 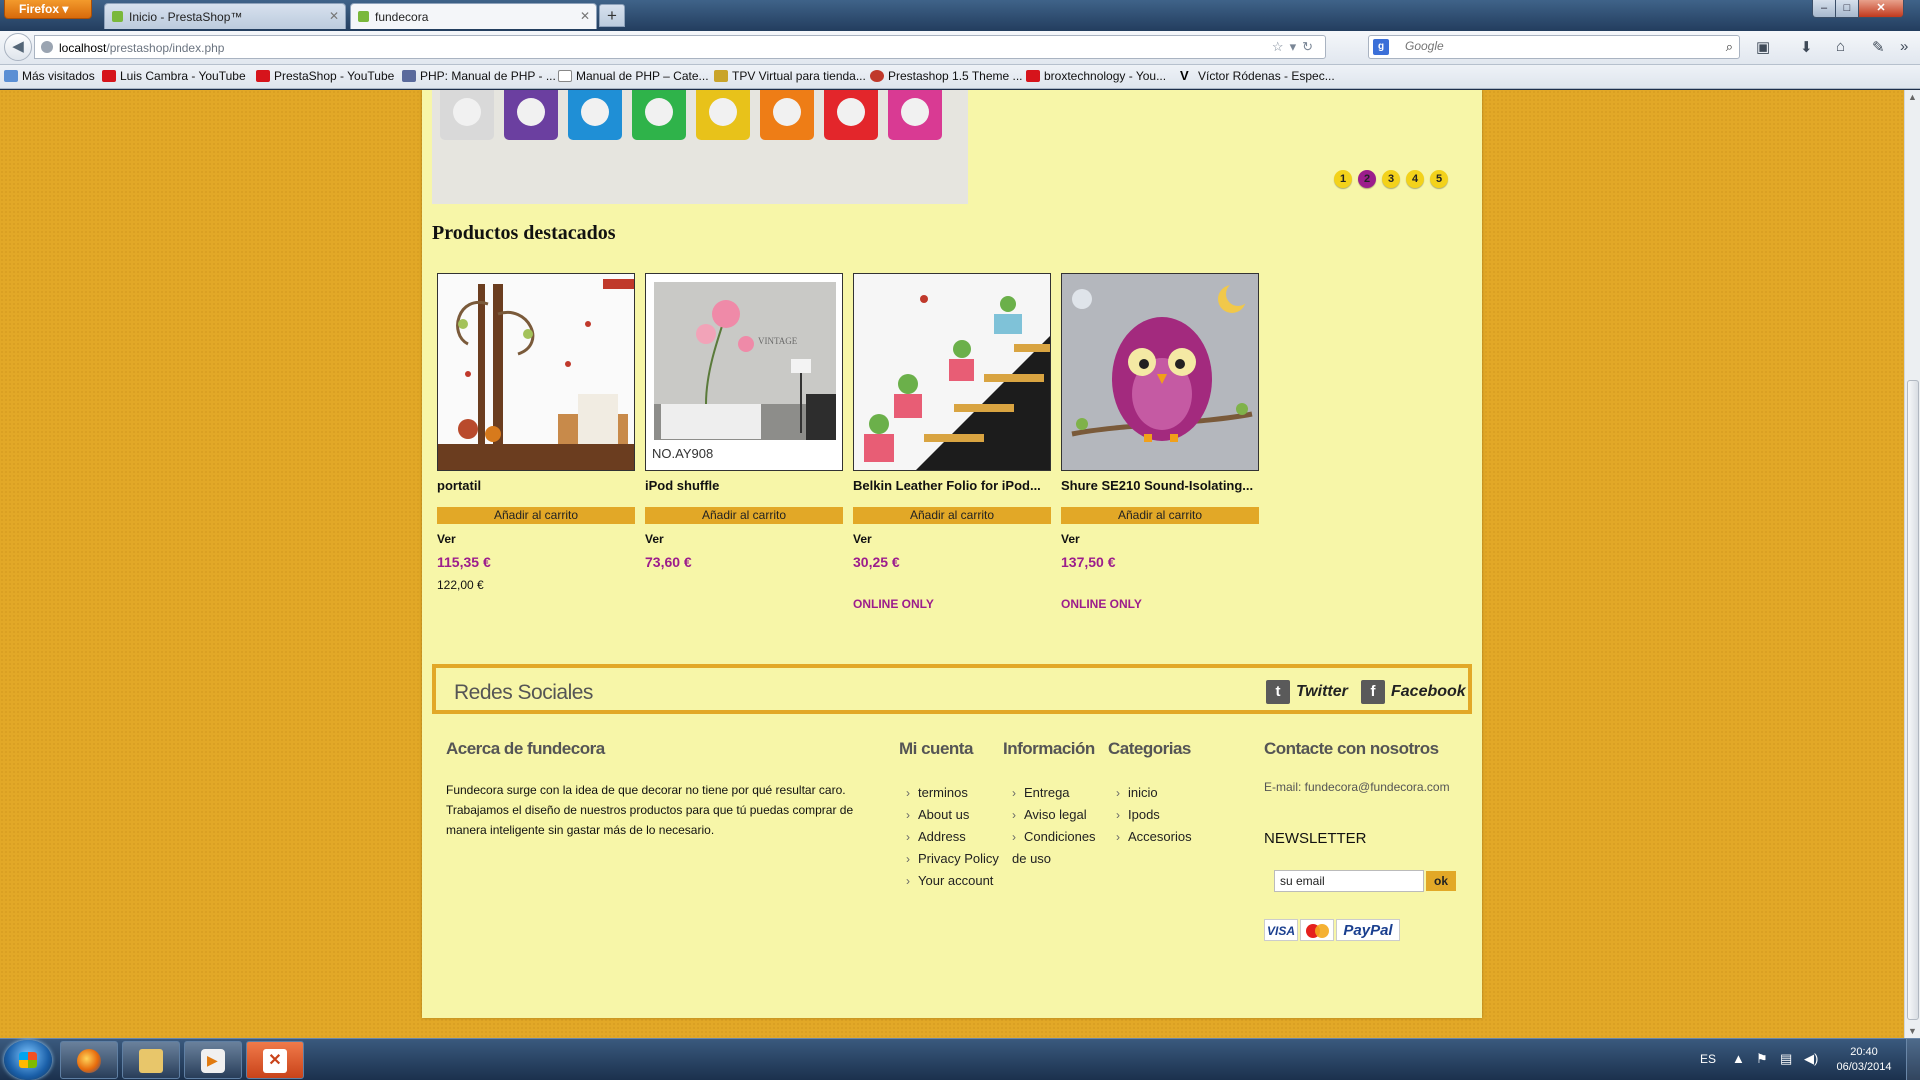 I want to click on product-name: iPod shuffle, so click(x=744, y=493).